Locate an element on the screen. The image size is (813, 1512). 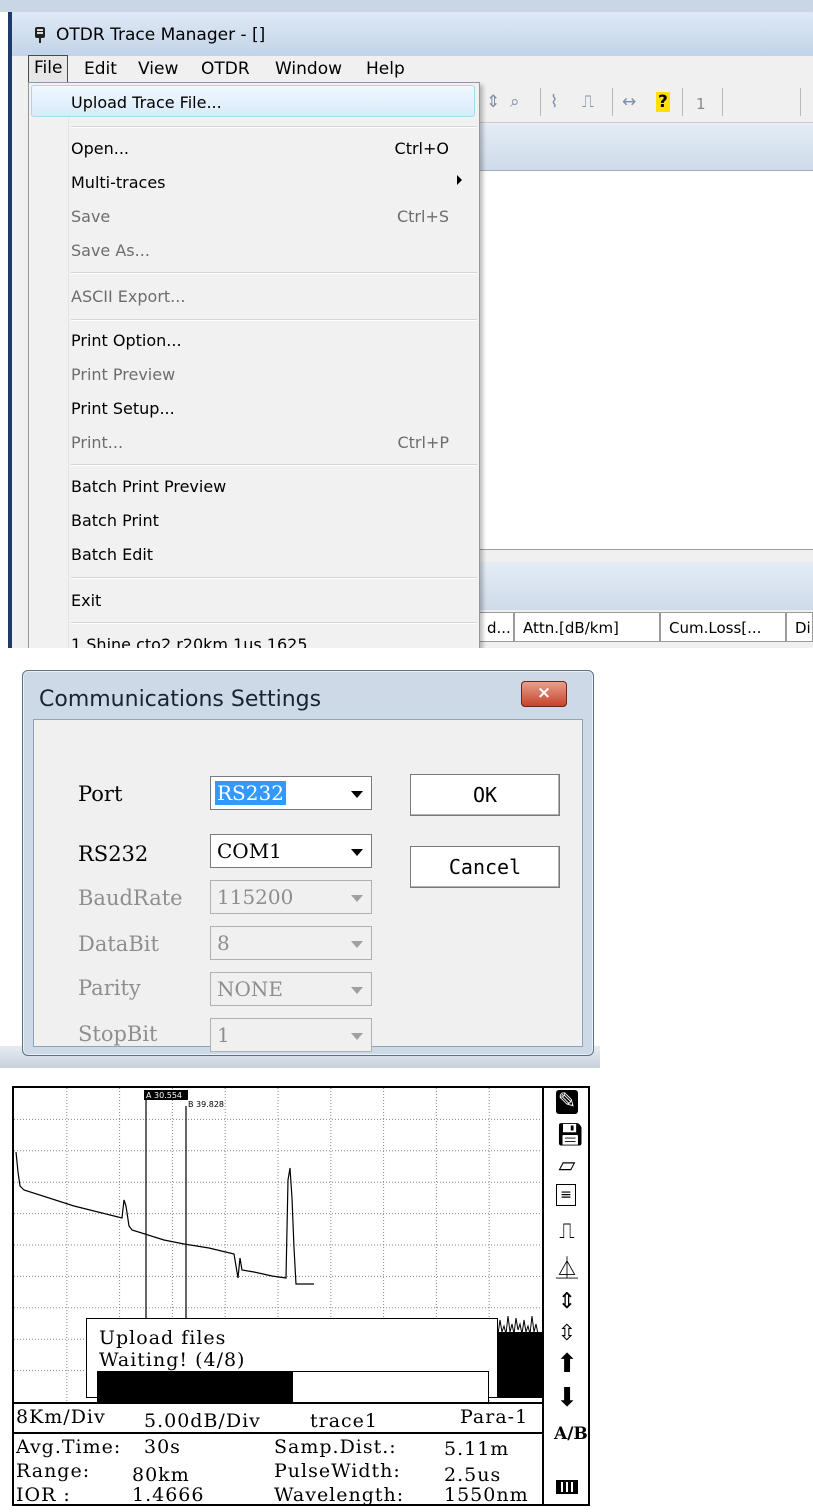
toolbar is located at coordinates (645, 103).